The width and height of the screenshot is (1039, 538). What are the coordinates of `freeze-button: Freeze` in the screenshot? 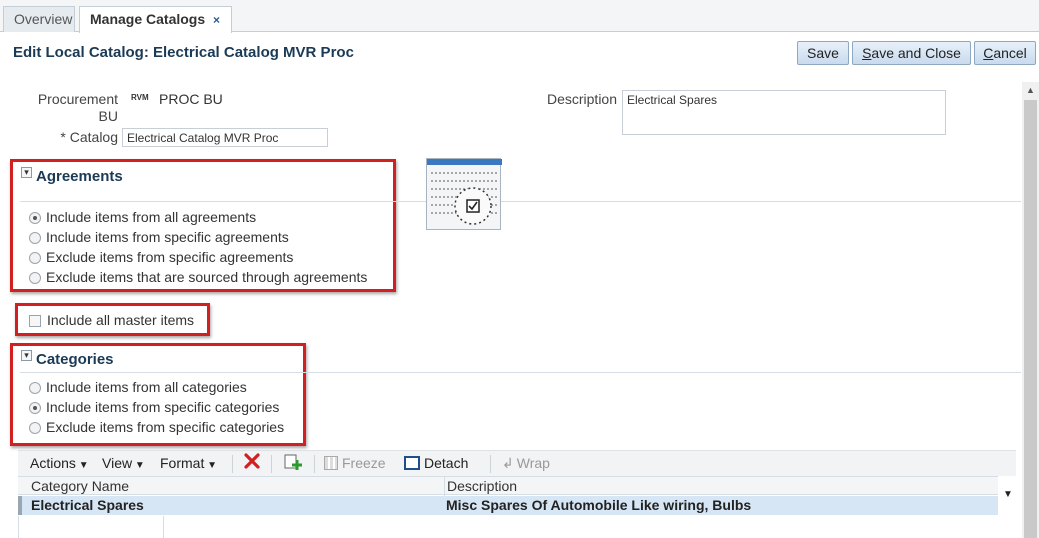 It's located at (355, 463).